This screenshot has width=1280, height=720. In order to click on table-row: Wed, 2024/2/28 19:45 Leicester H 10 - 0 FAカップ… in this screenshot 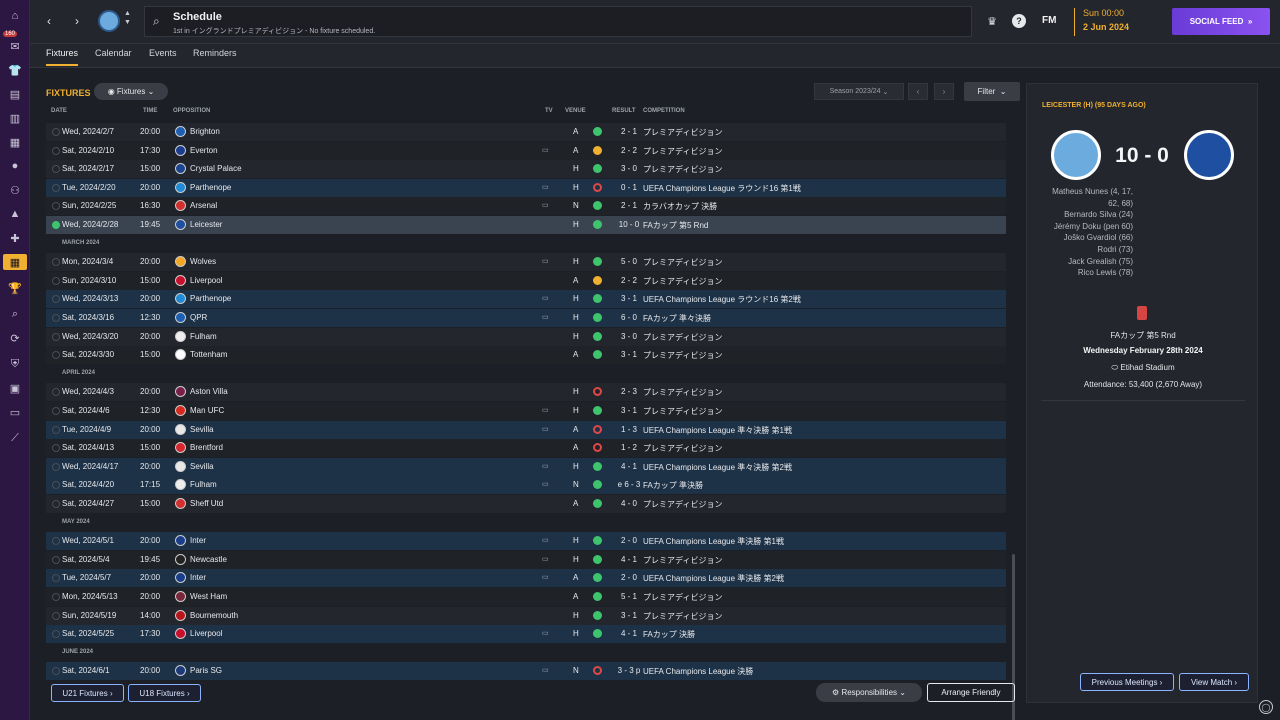, I will do `click(526, 225)`.